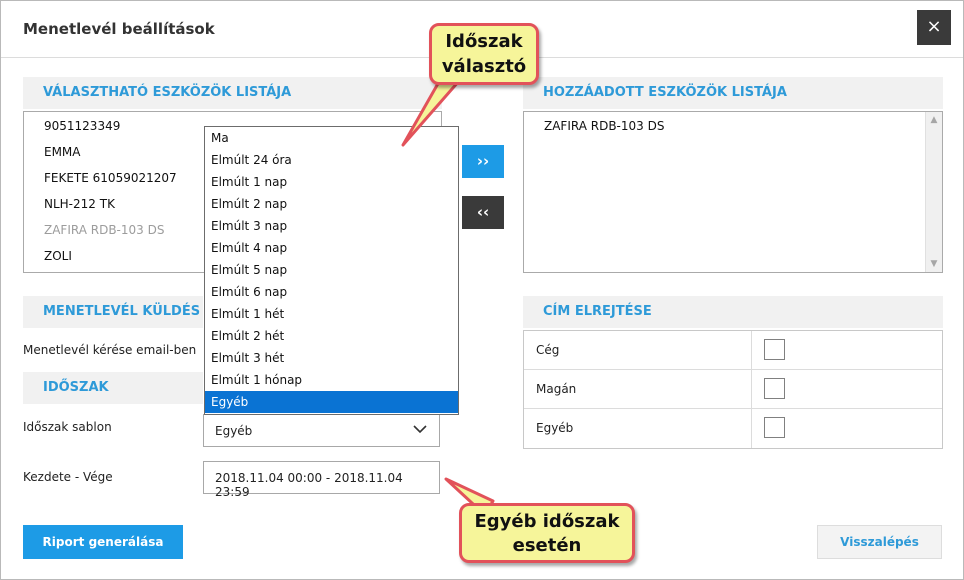  What do you see at coordinates (331, 358) in the screenshot?
I see `dropdown-option: Elmúlt 3 hét` at bounding box center [331, 358].